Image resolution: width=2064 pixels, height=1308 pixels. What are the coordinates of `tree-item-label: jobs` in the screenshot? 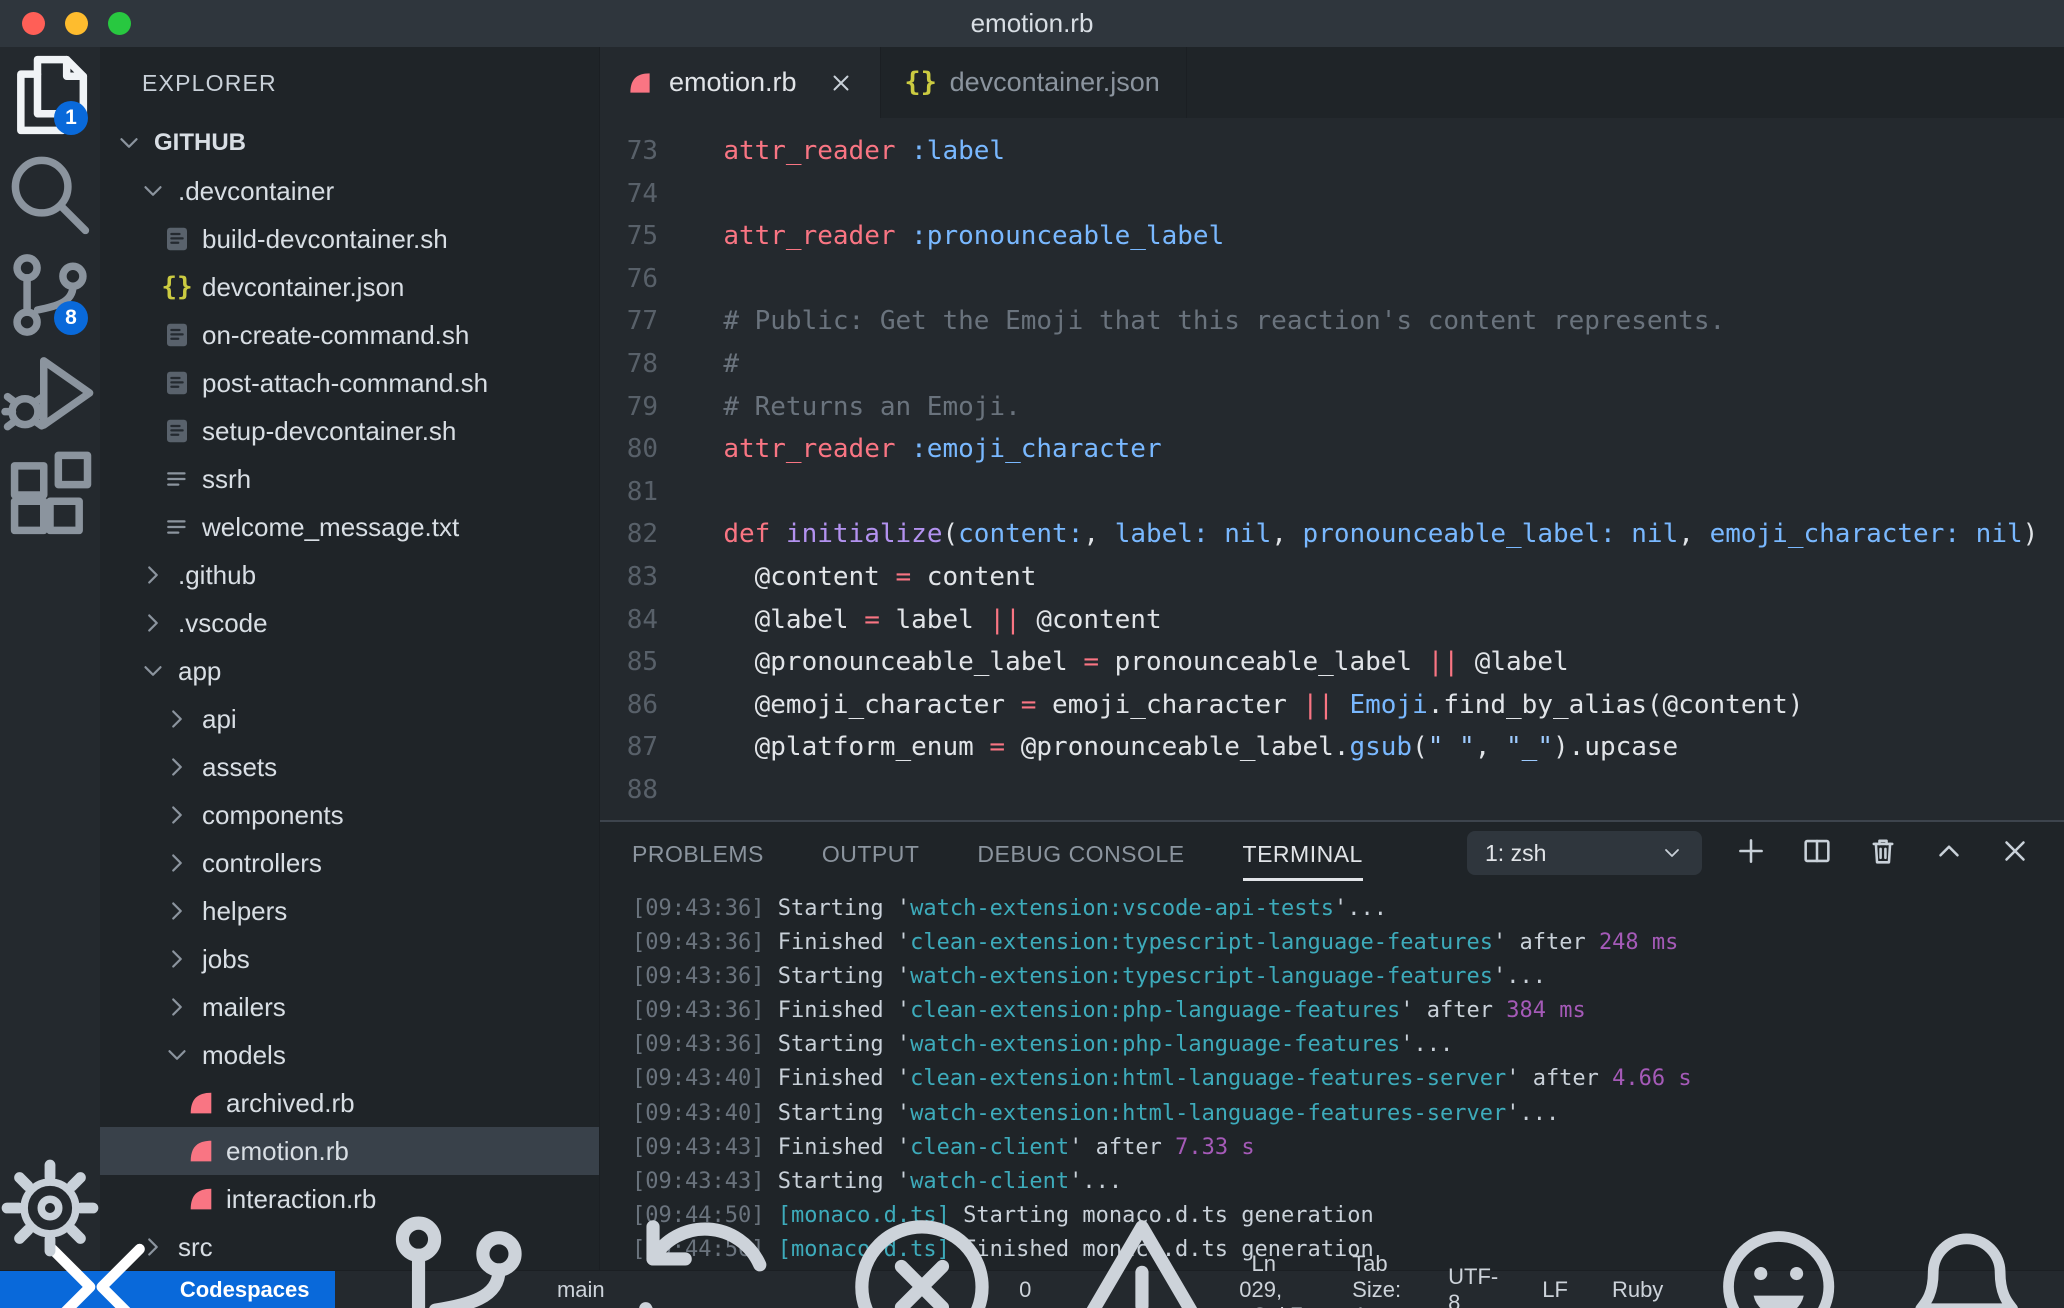 It's located at (226, 958).